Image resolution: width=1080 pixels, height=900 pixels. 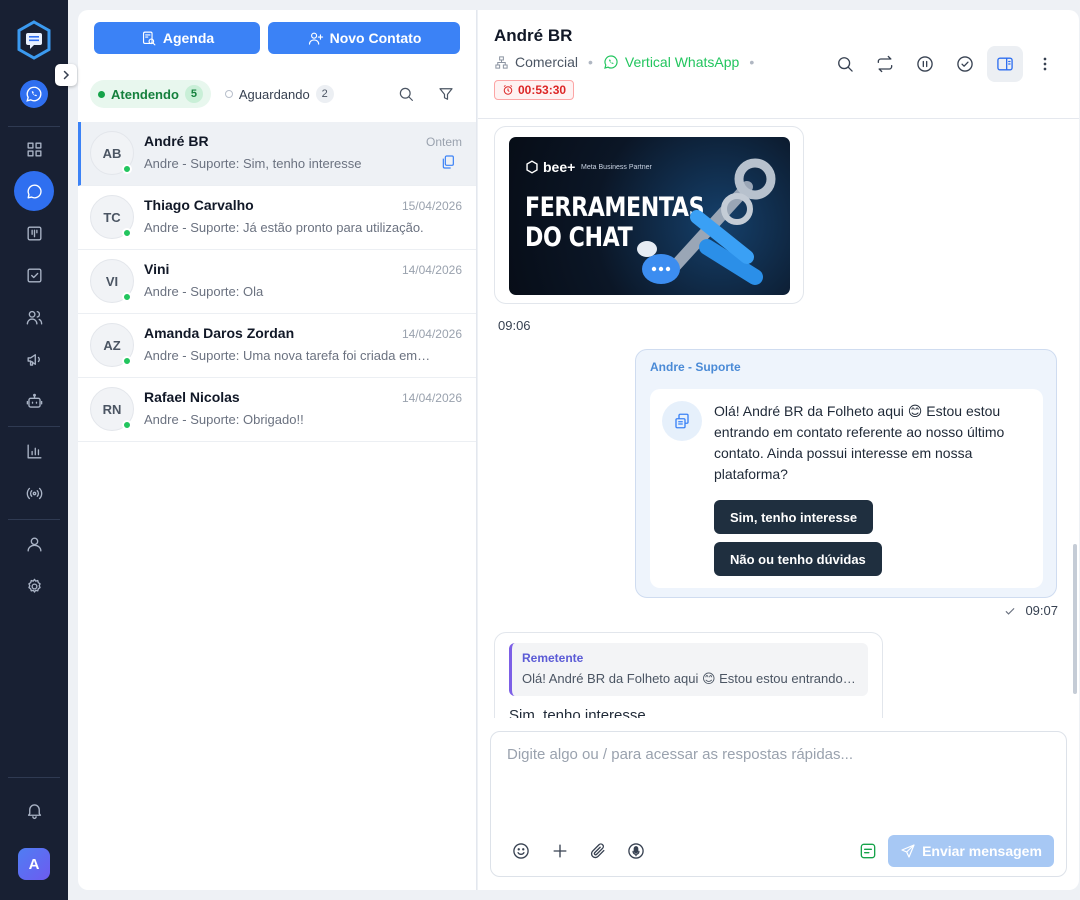 I want to click on channel-label: Vertical WhatsApp, so click(x=682, y=62).